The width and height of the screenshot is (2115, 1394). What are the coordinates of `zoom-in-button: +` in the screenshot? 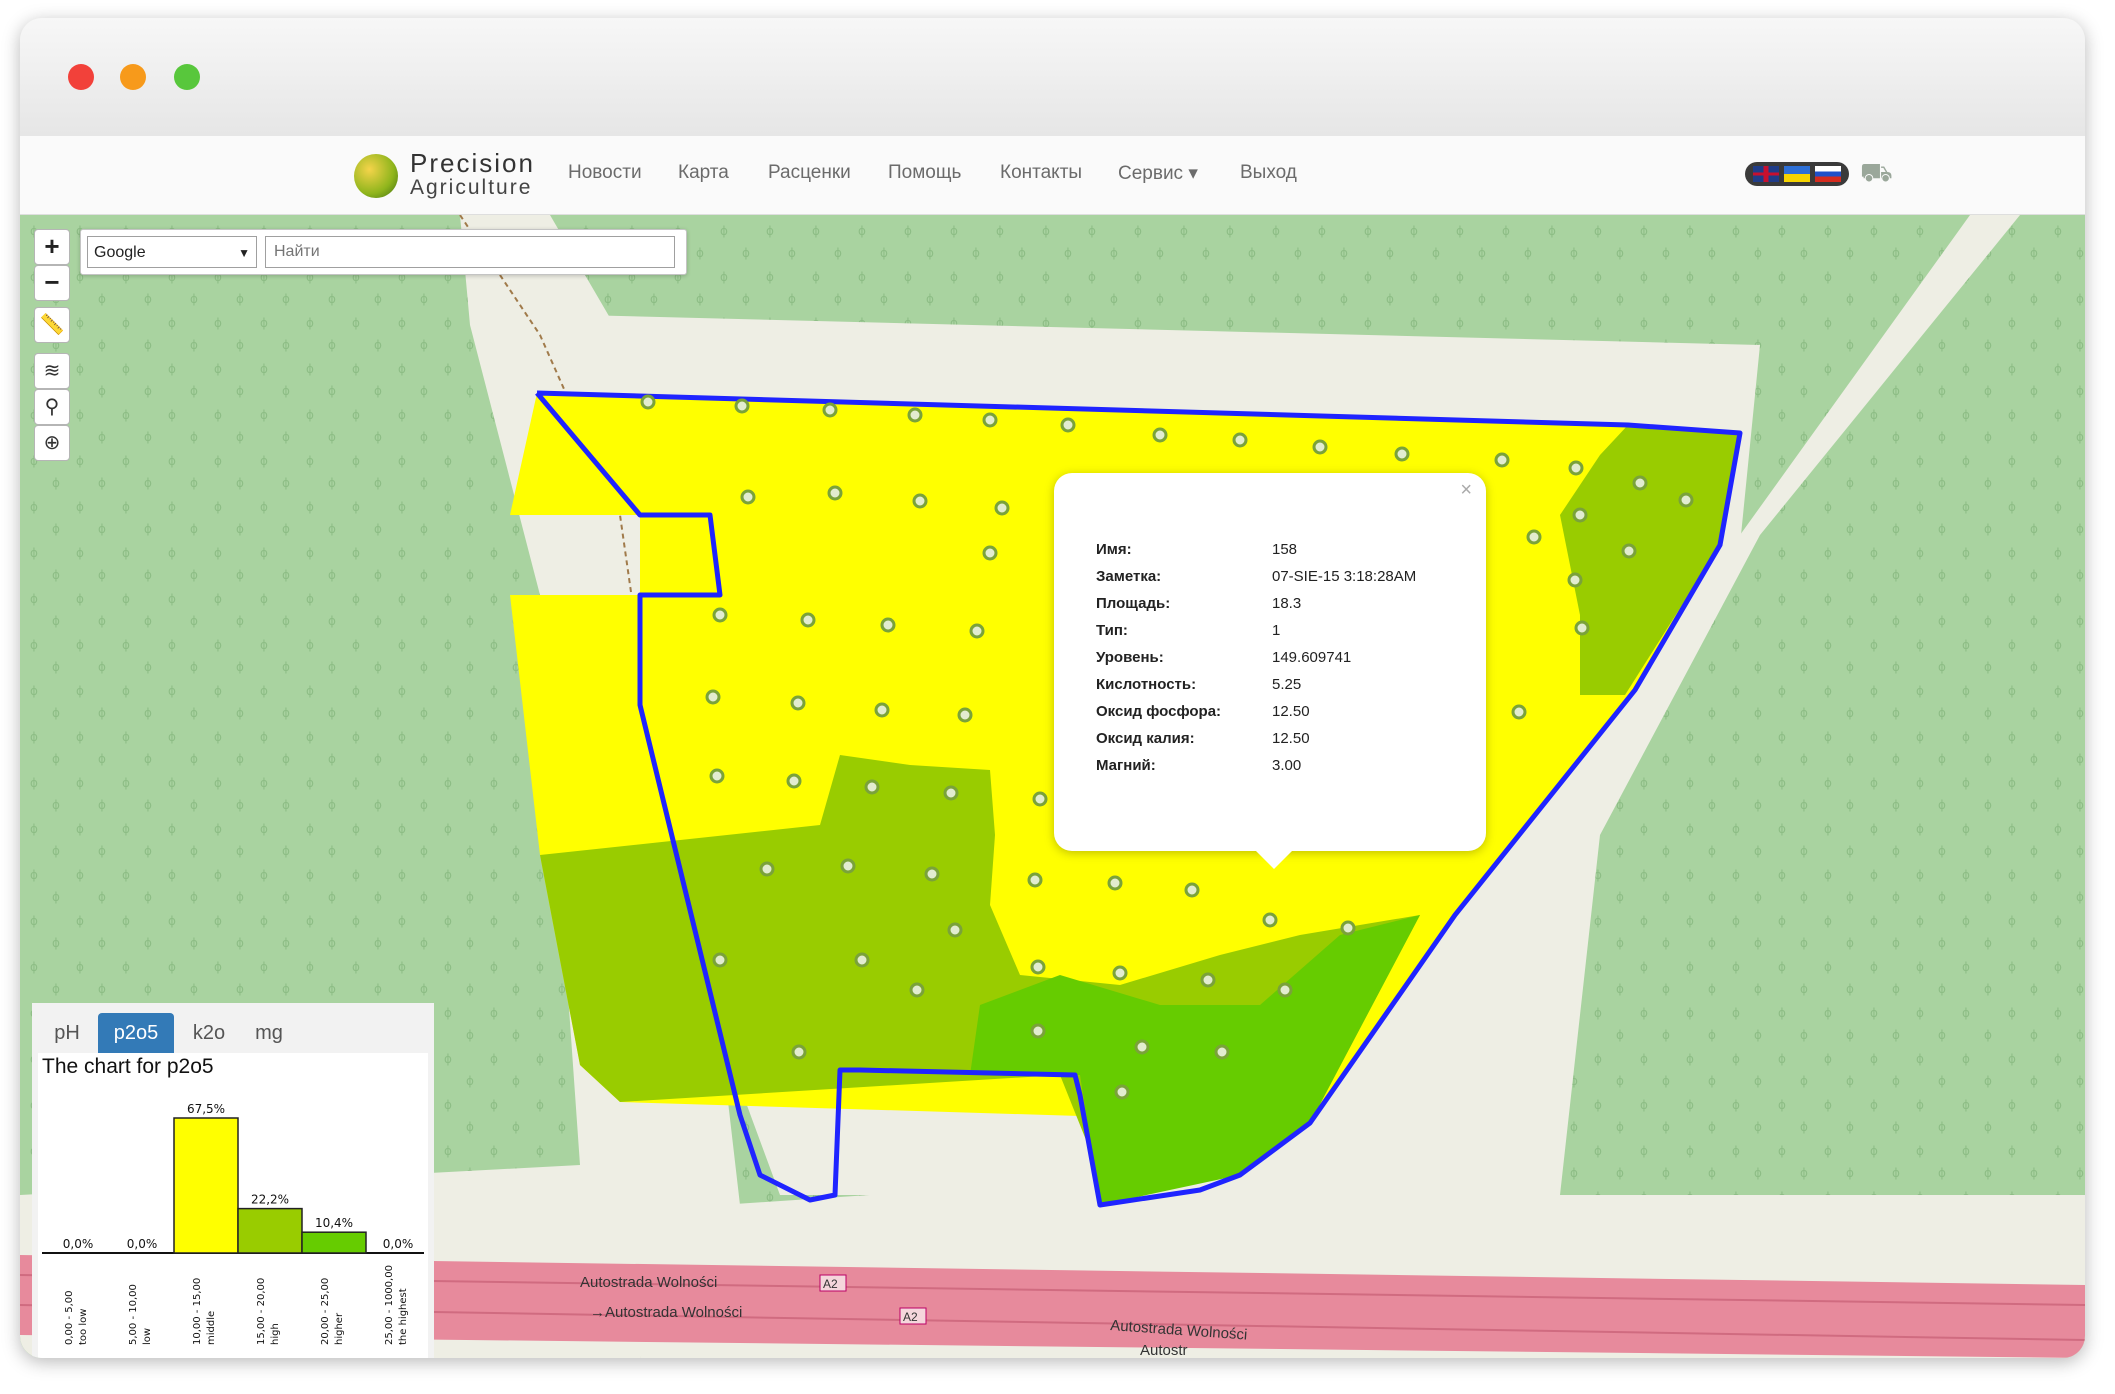 It's located at (52, 247).